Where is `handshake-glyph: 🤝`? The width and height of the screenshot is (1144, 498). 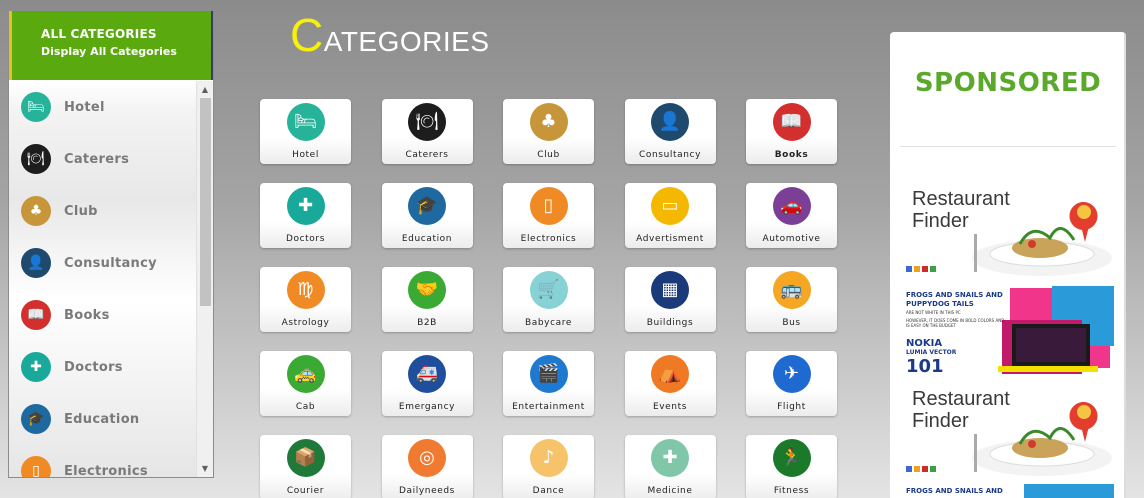
handshake-glyph: 🤝 is located at coordinates (427, 289).